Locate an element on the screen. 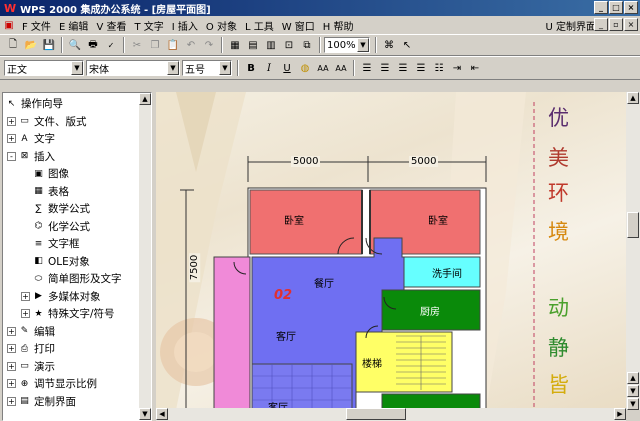 This screenshot has height=421, width=640. insert-image-icon: ▦ is located at coordinates (235, 45).